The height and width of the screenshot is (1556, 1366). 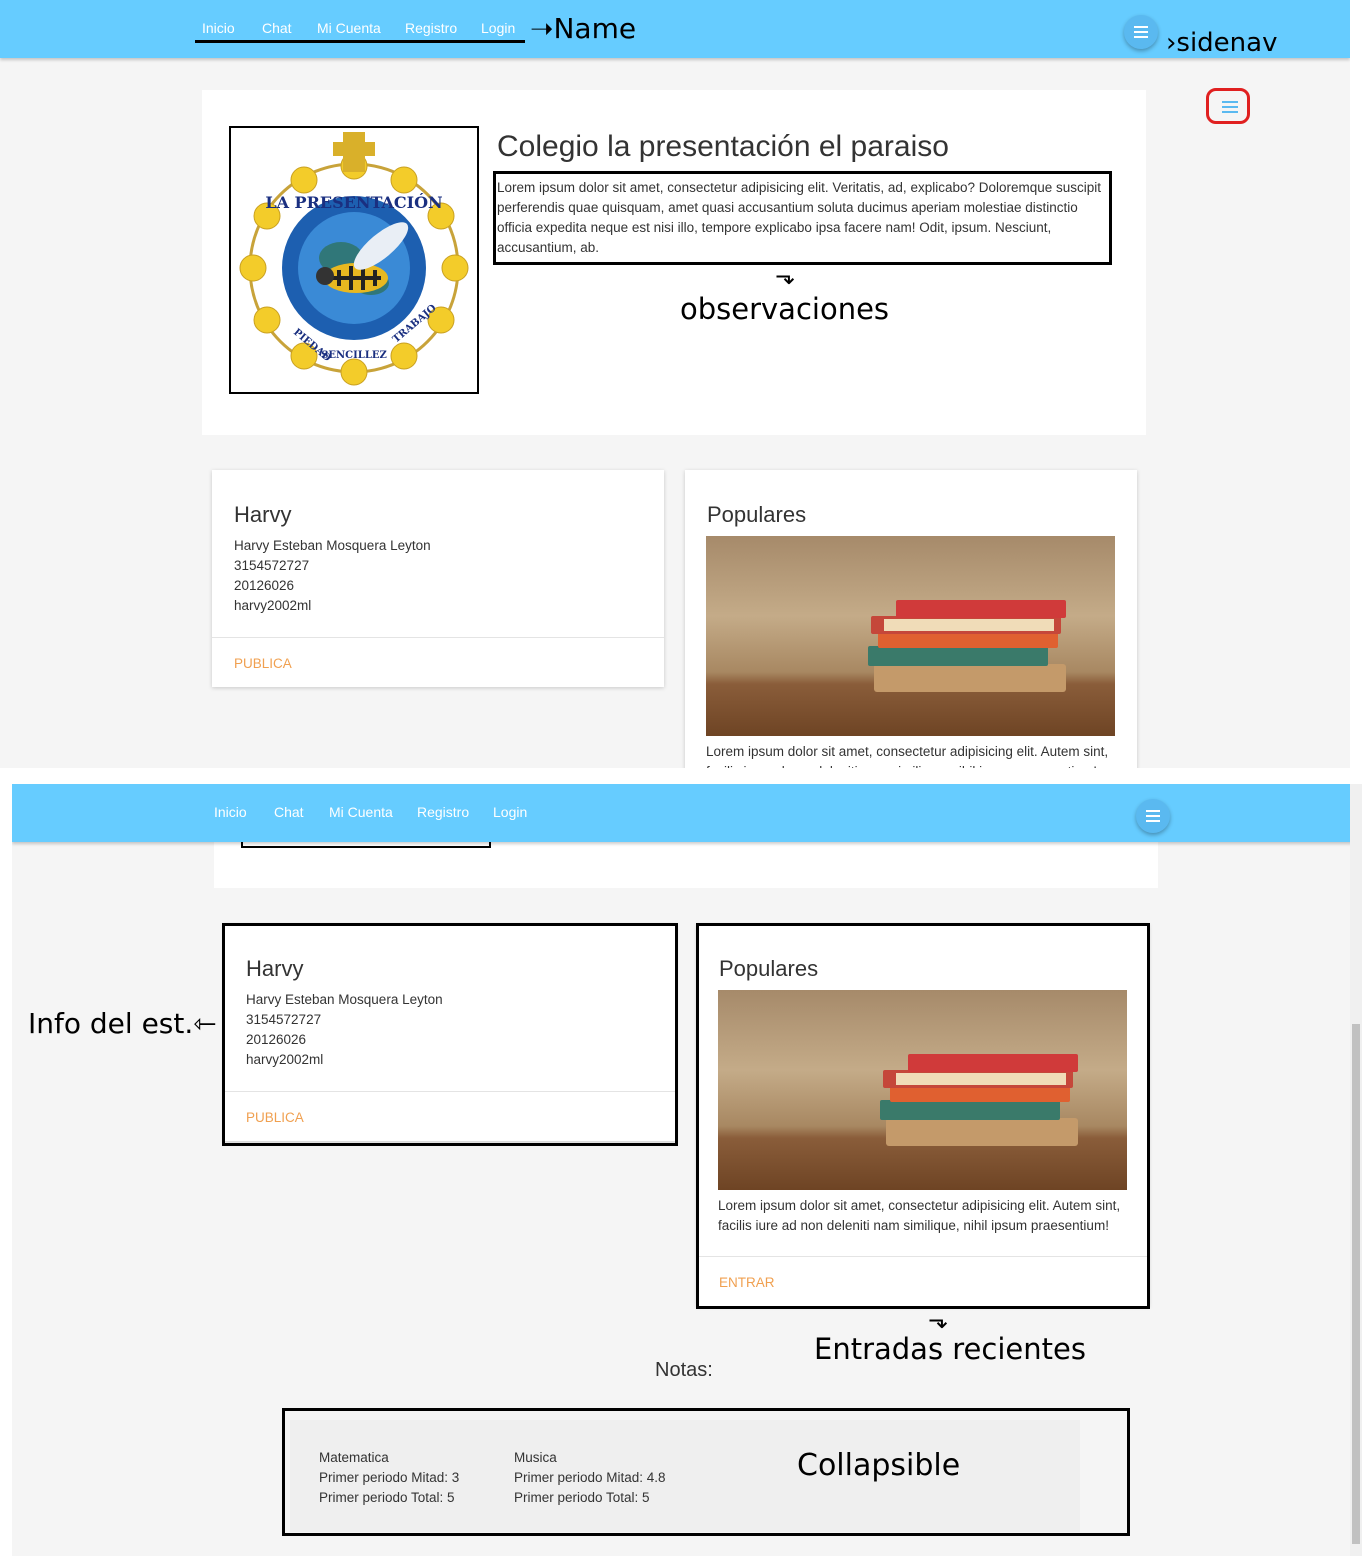 What do you see at coordinates (360, 41) in the screenshot?
I see `nav-underline` at bounding box center [360, 41].